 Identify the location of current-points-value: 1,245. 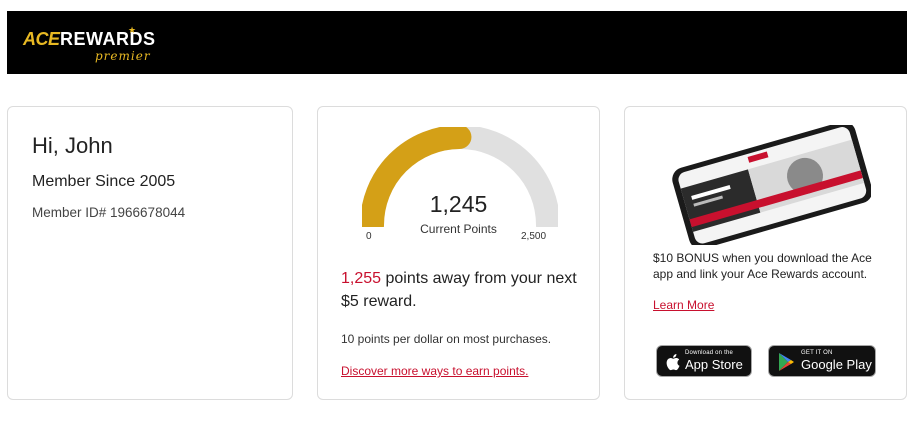
(458, 204).